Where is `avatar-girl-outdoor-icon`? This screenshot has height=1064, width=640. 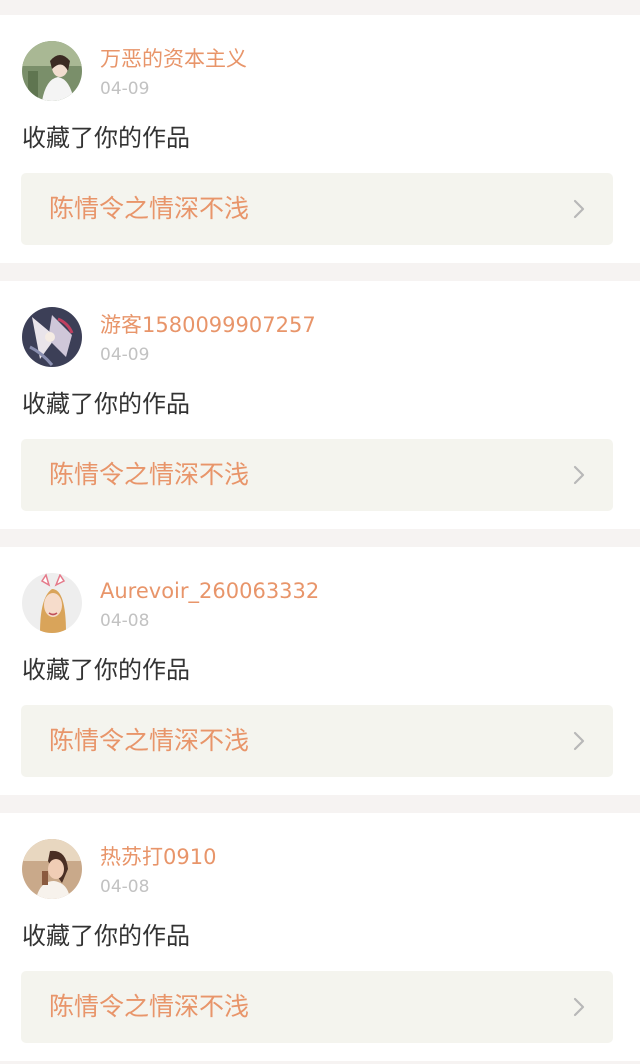 avatar-girl-outdoor-icon is located at coordinates (52, 869).